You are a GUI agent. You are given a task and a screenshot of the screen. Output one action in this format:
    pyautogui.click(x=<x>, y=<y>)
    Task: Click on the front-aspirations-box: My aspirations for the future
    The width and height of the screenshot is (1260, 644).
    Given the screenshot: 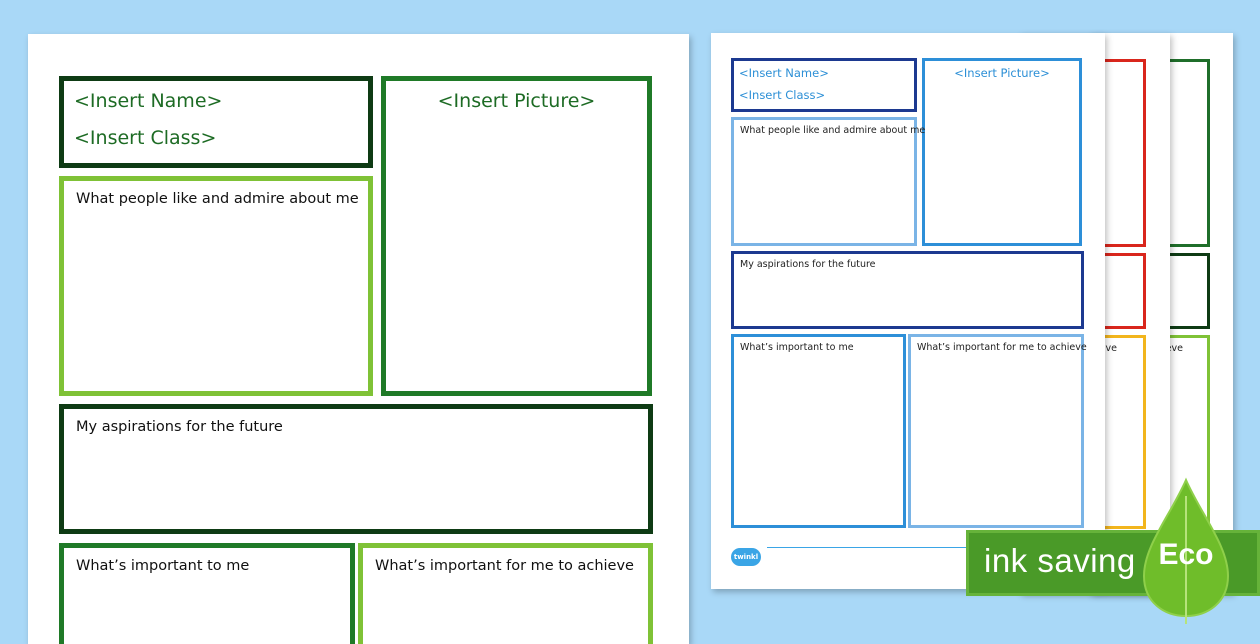 What is the action you would take?
    pyautogui.click(x=907, y=290)
    